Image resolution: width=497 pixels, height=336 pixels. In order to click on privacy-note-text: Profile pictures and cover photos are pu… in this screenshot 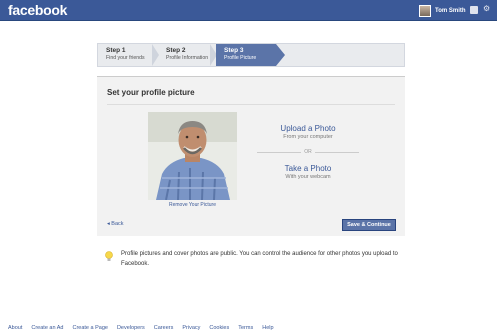, I will do `click(259, 259)`.